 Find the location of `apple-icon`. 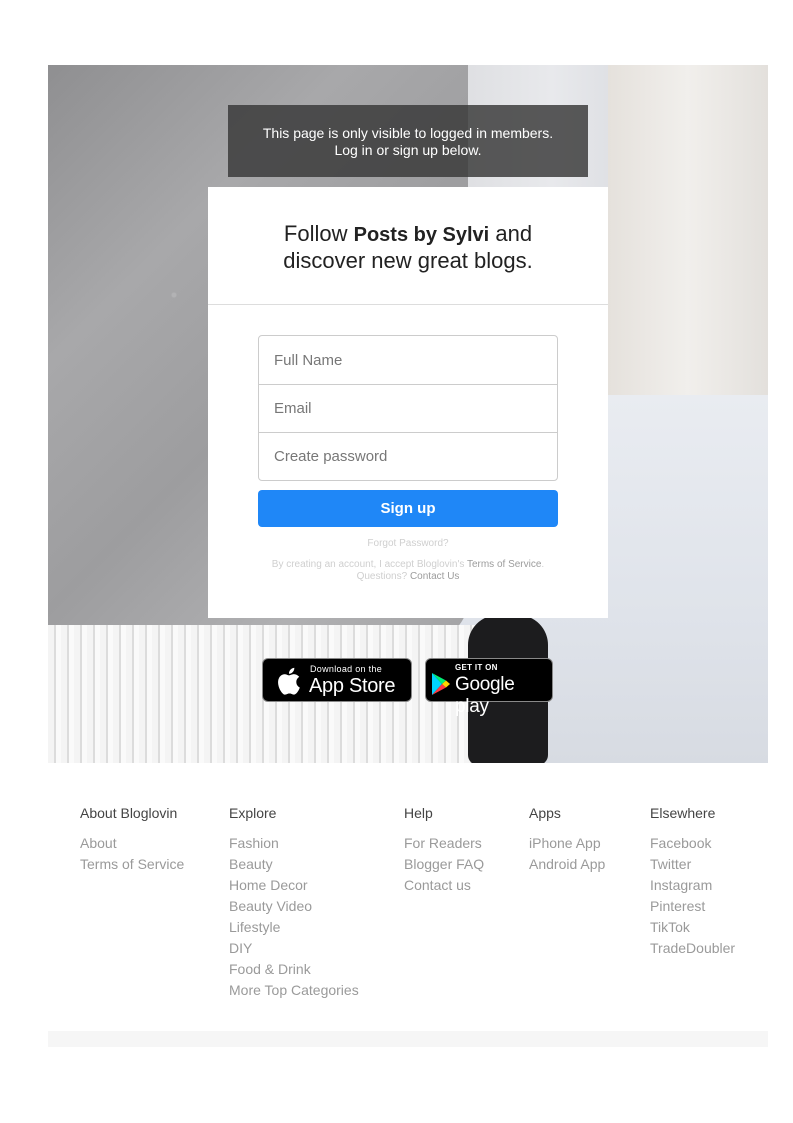

apple-icon is located at coordinates (289, 681).